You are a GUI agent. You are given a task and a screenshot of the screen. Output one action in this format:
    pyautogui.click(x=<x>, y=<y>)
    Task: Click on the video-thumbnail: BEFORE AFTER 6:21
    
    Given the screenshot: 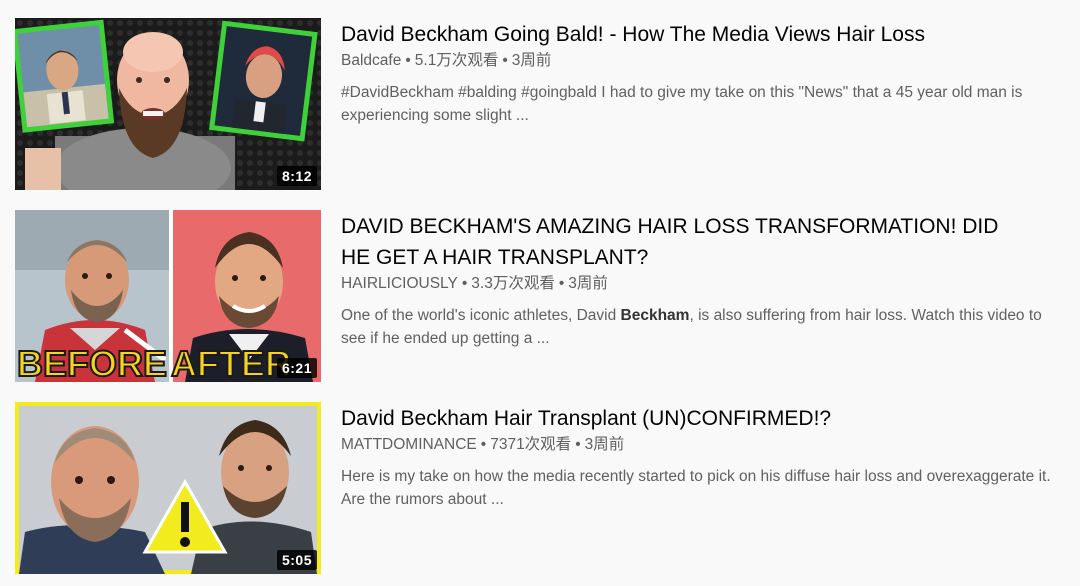 What is the action you would take?
    pyautogui.click(x=168, y=296)
    